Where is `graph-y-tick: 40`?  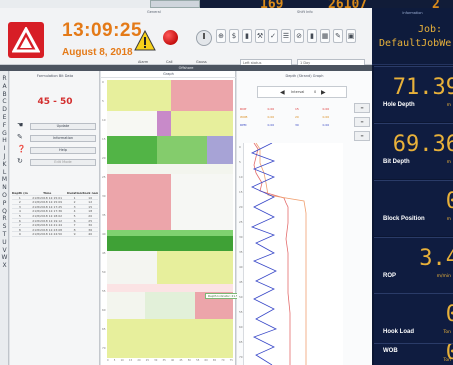 graph-y-tick: 40 is located at coordinates (104, 234).